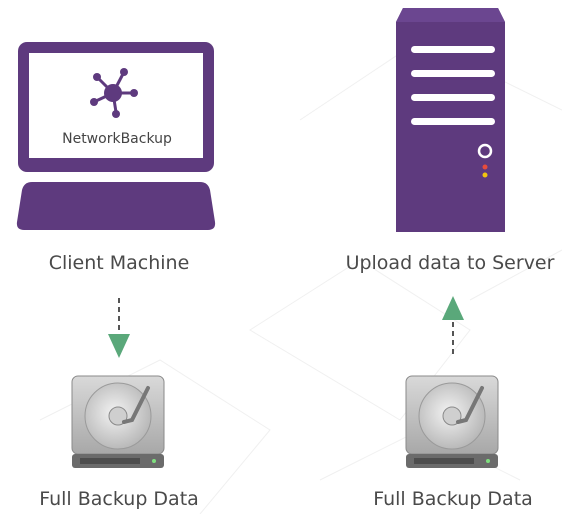 The image size is (562, 514). Describe the element at coordinates (450, 263) in the screenshot. I see `upload-server-label: Upload data to Server` at that location.